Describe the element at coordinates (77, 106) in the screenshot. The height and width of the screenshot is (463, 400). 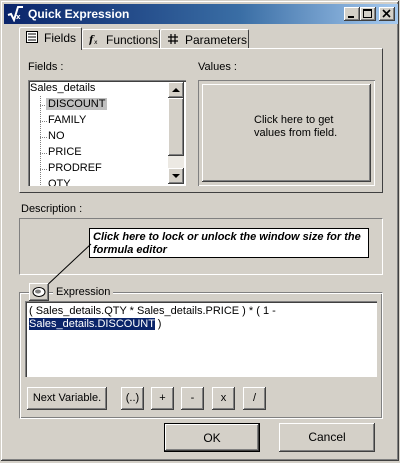
I see `tree-item-discount: DISCOUNT` at that location.